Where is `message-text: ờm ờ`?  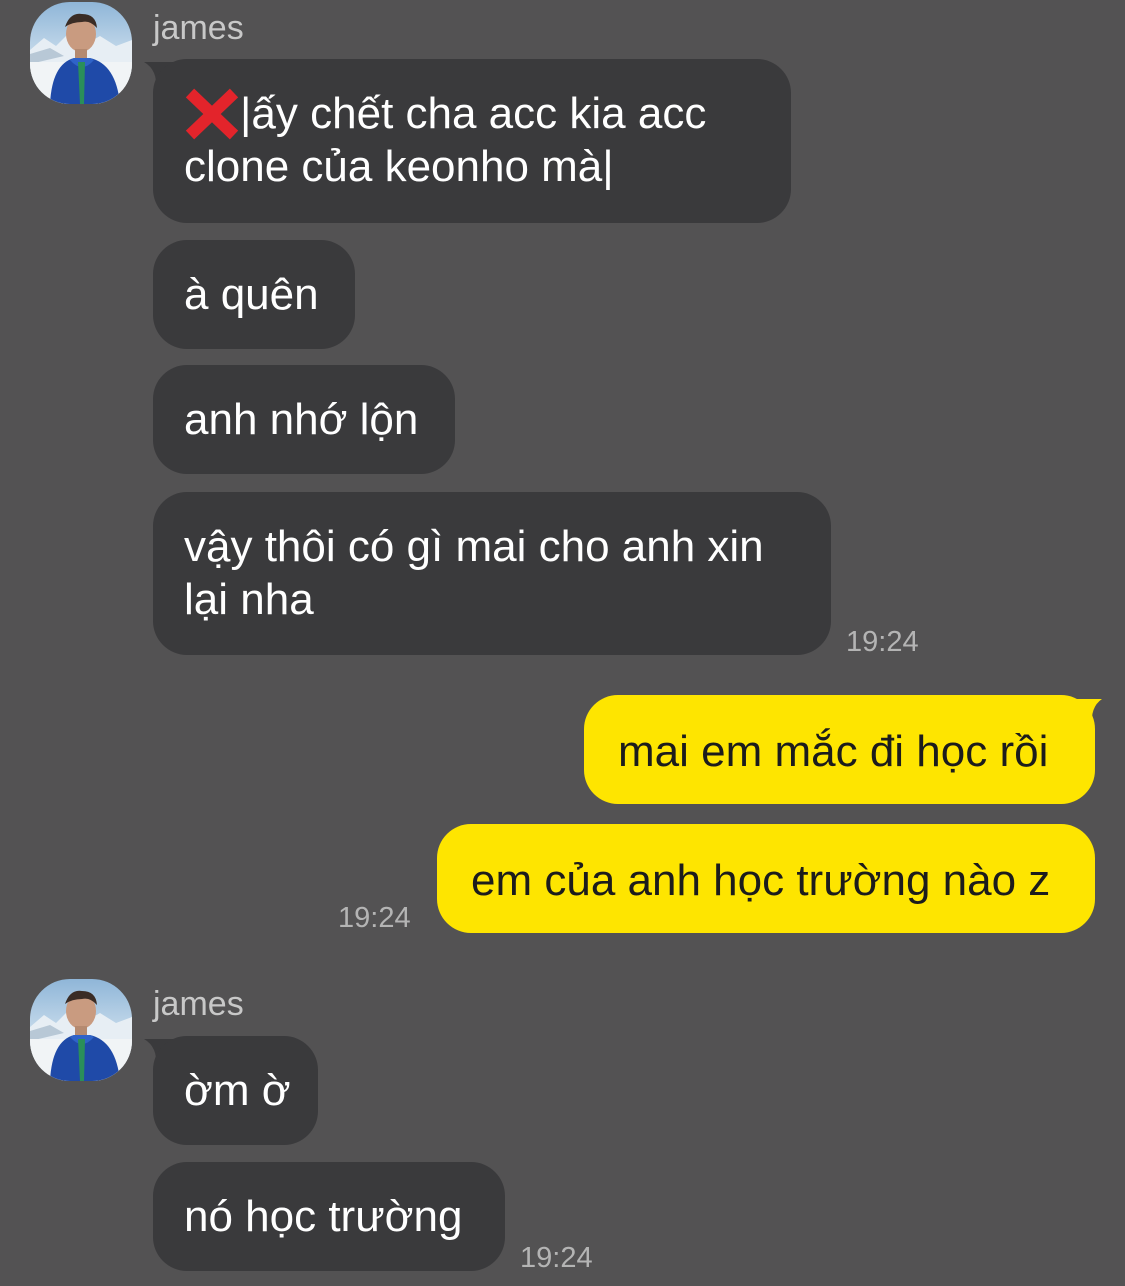 message-text: ờm ờ is located at coordinates (237, 1090).